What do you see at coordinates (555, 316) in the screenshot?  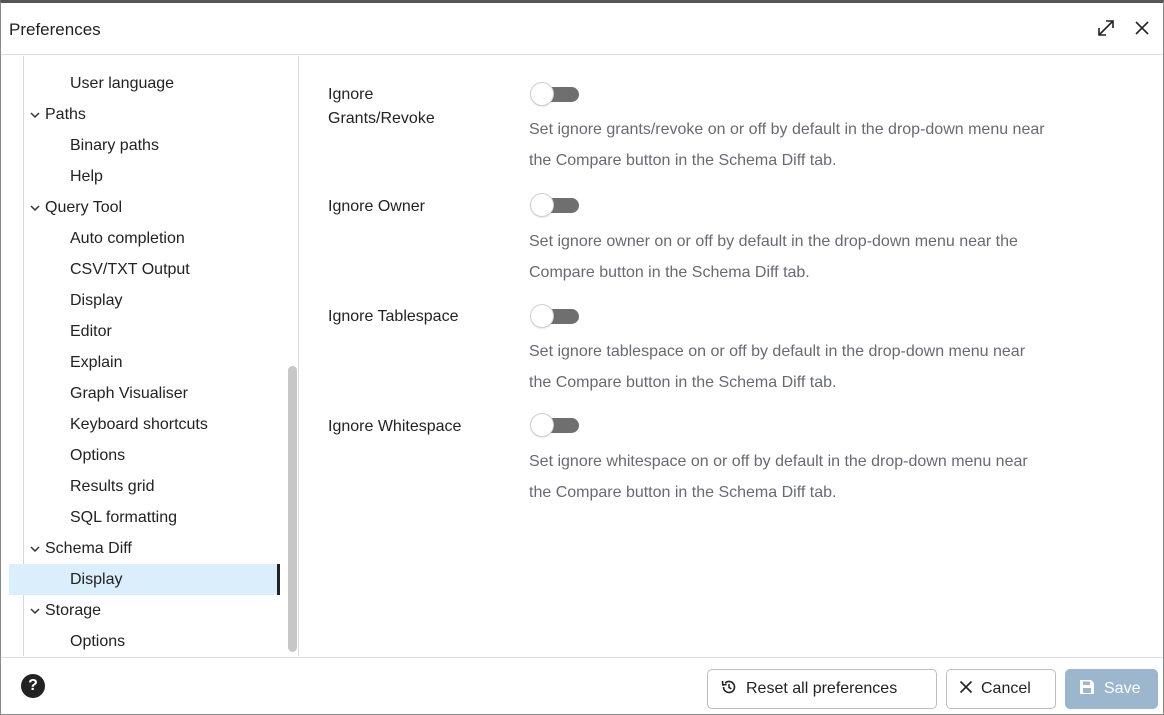 I see `toggle-ignore-tablespace` at bounding box center [555, 316].